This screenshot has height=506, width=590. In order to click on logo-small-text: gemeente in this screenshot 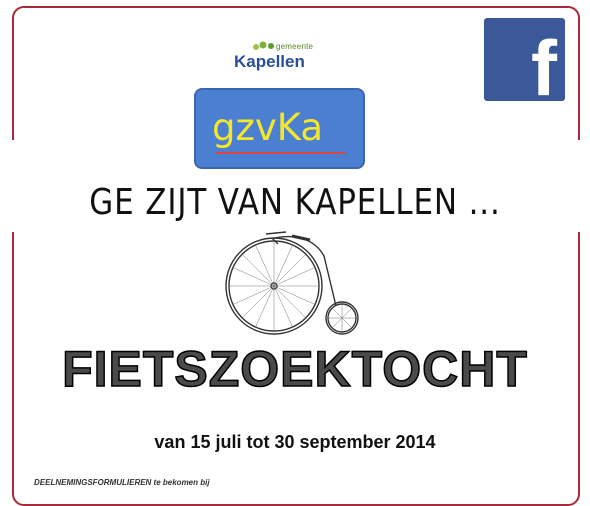, I will do `click(295, 46)`.